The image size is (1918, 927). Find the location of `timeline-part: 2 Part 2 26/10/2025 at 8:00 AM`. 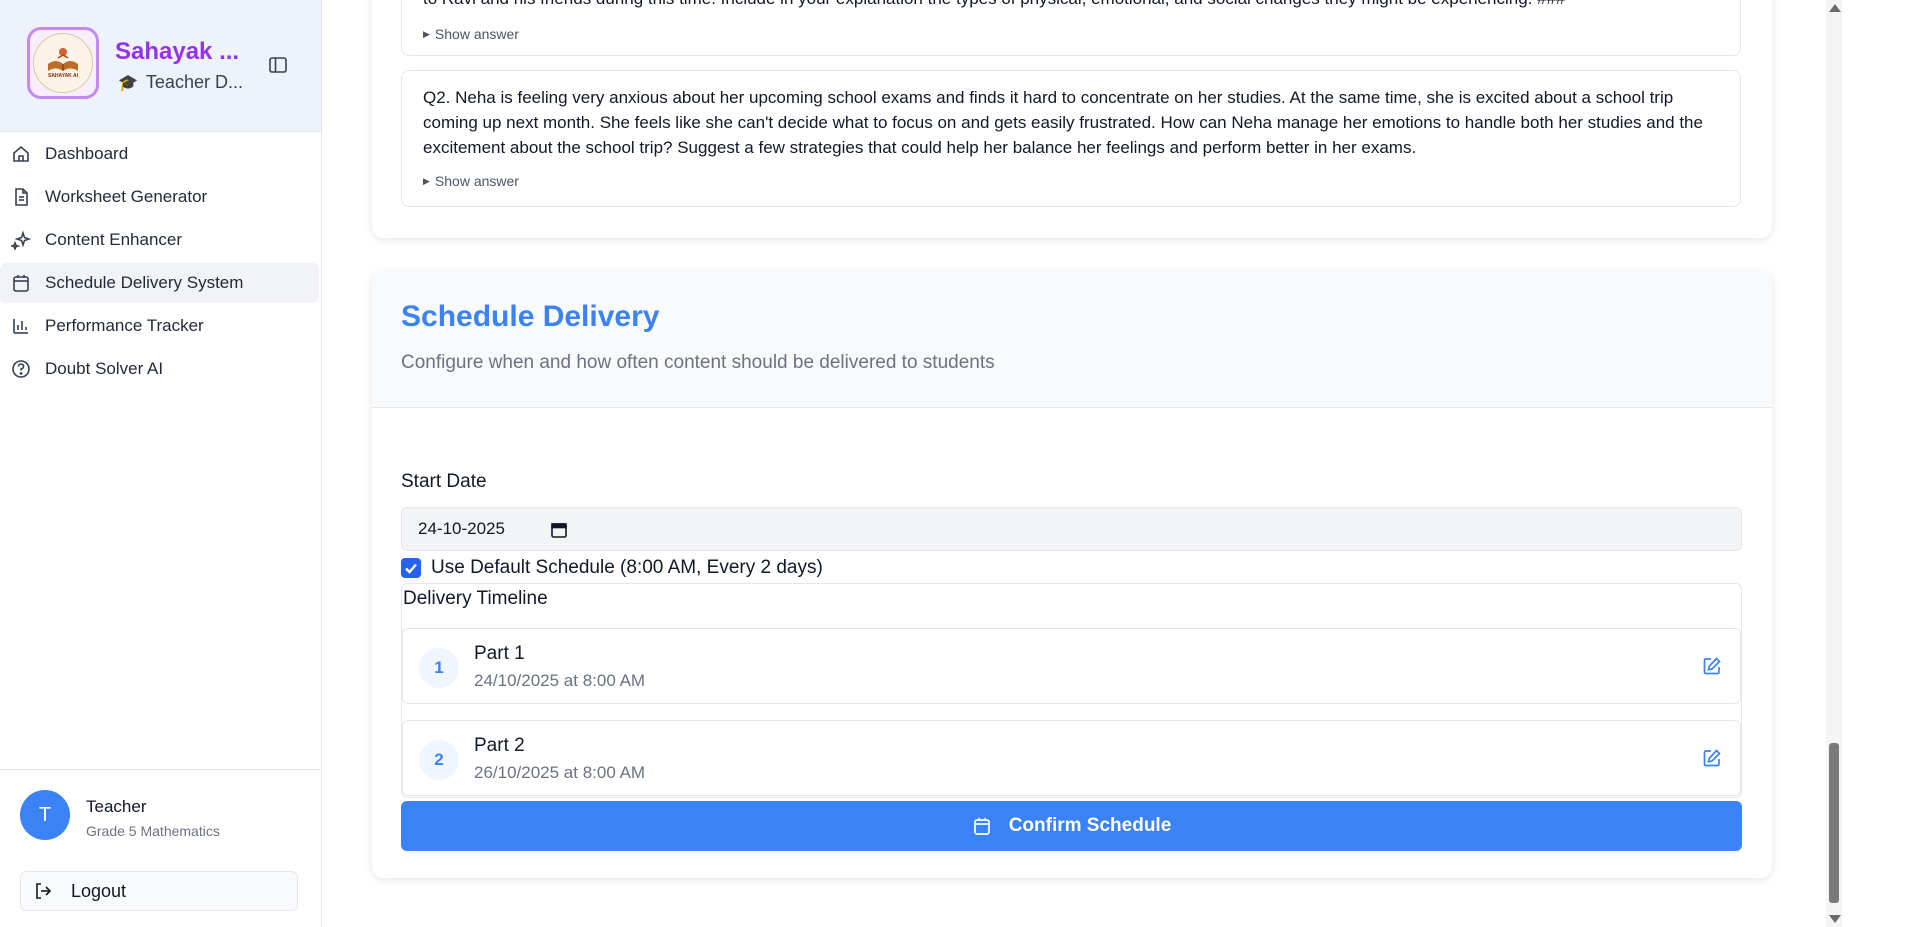

timeline-part: 2 Part 2 26/10/2025 at 8:00 AM is located at coordinates (1071, 758).